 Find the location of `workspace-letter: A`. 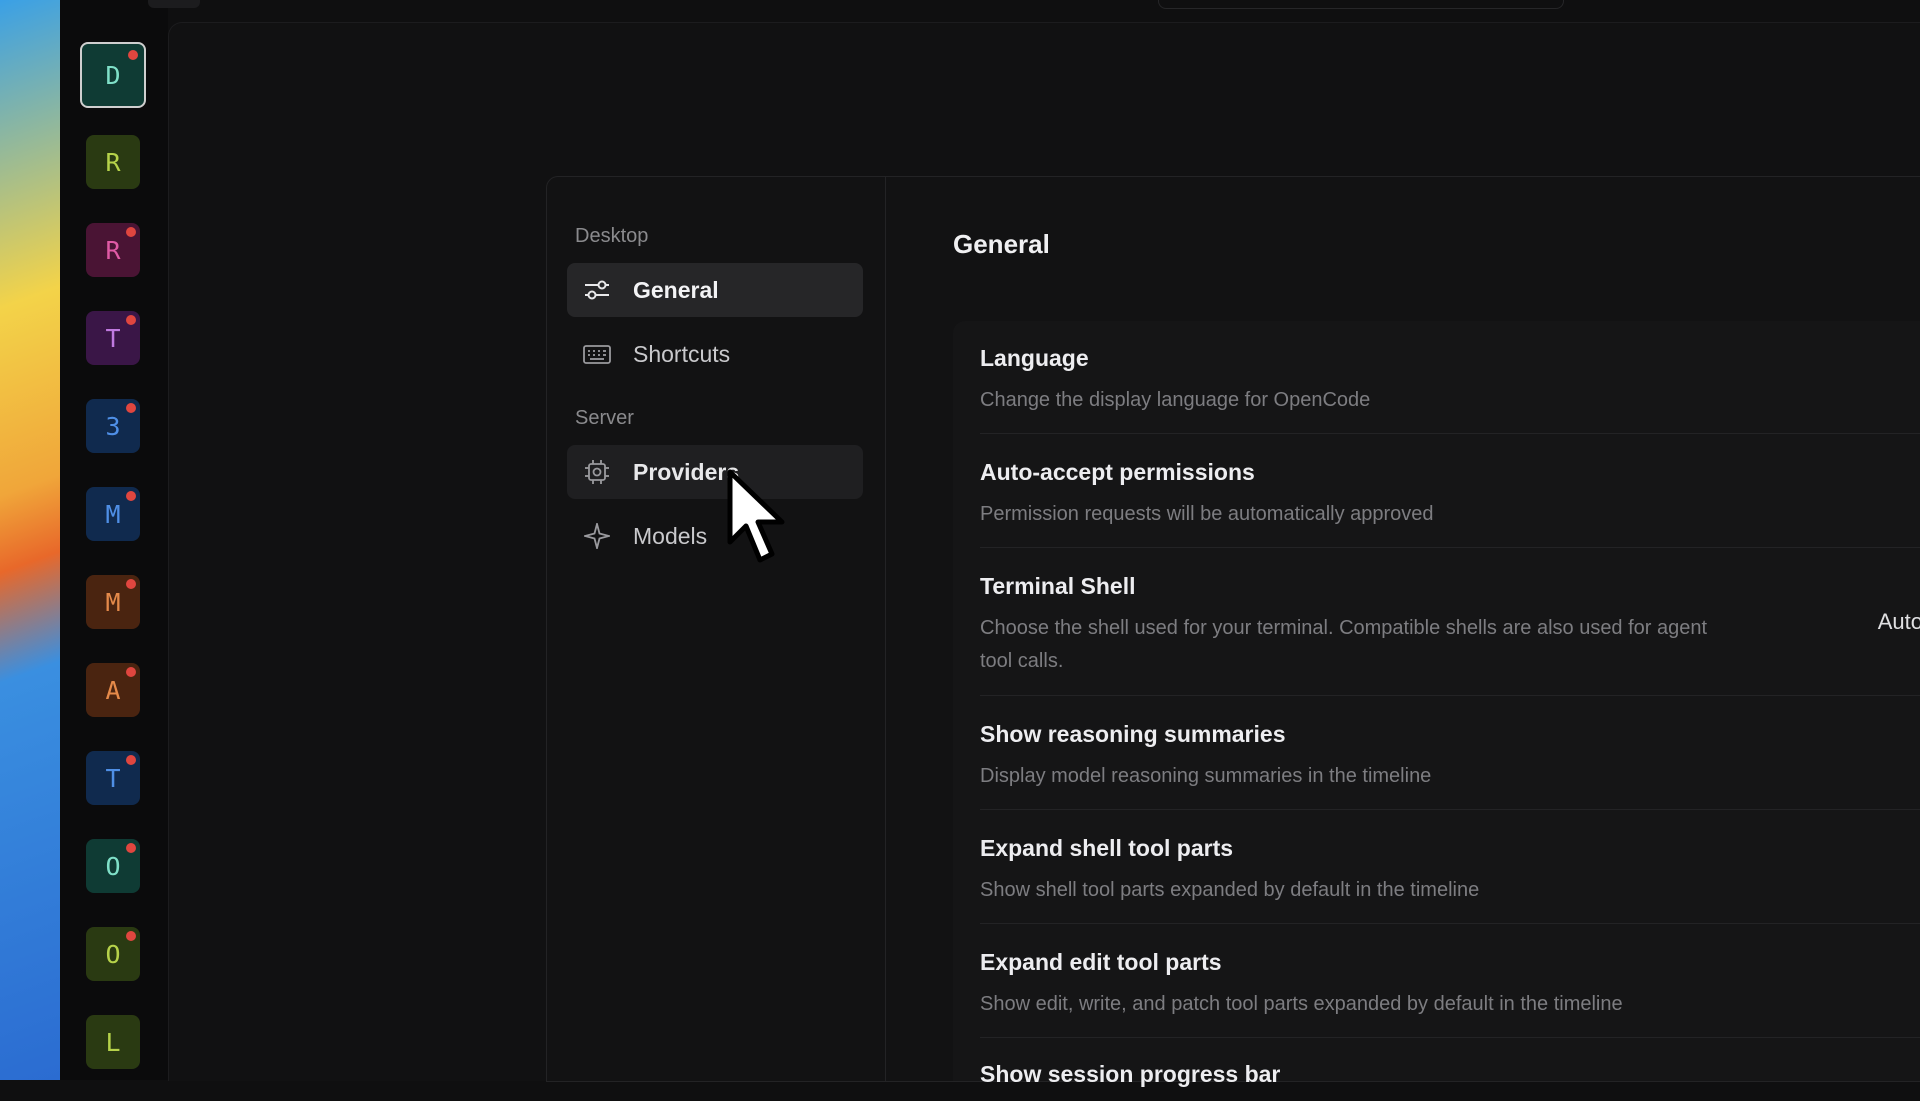

workspace-letter: A is located at coordinates (113, 690).